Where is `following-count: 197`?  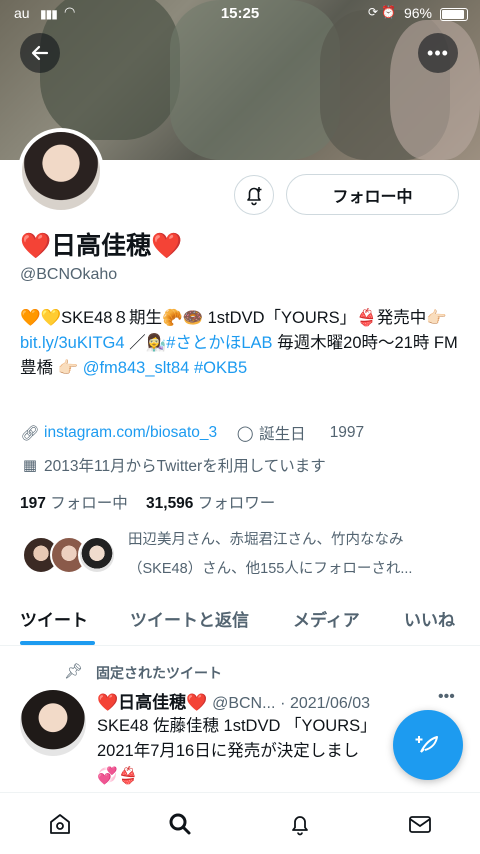
following-count: 197 is located at coordinates (33, 503).